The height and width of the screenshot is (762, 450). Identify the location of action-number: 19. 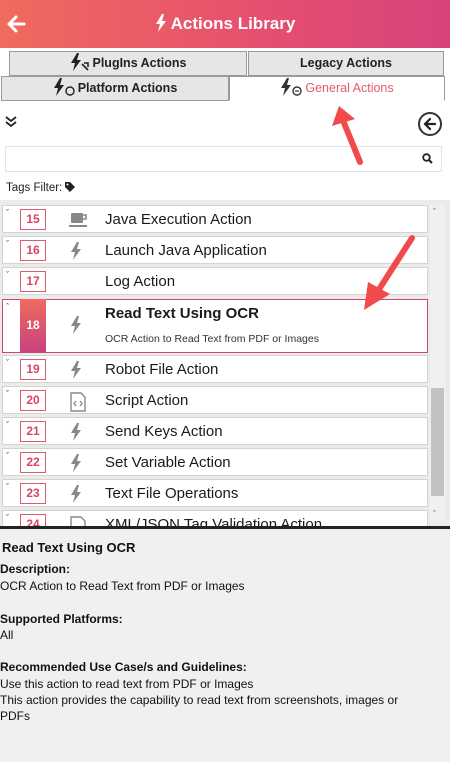
(33, 369).